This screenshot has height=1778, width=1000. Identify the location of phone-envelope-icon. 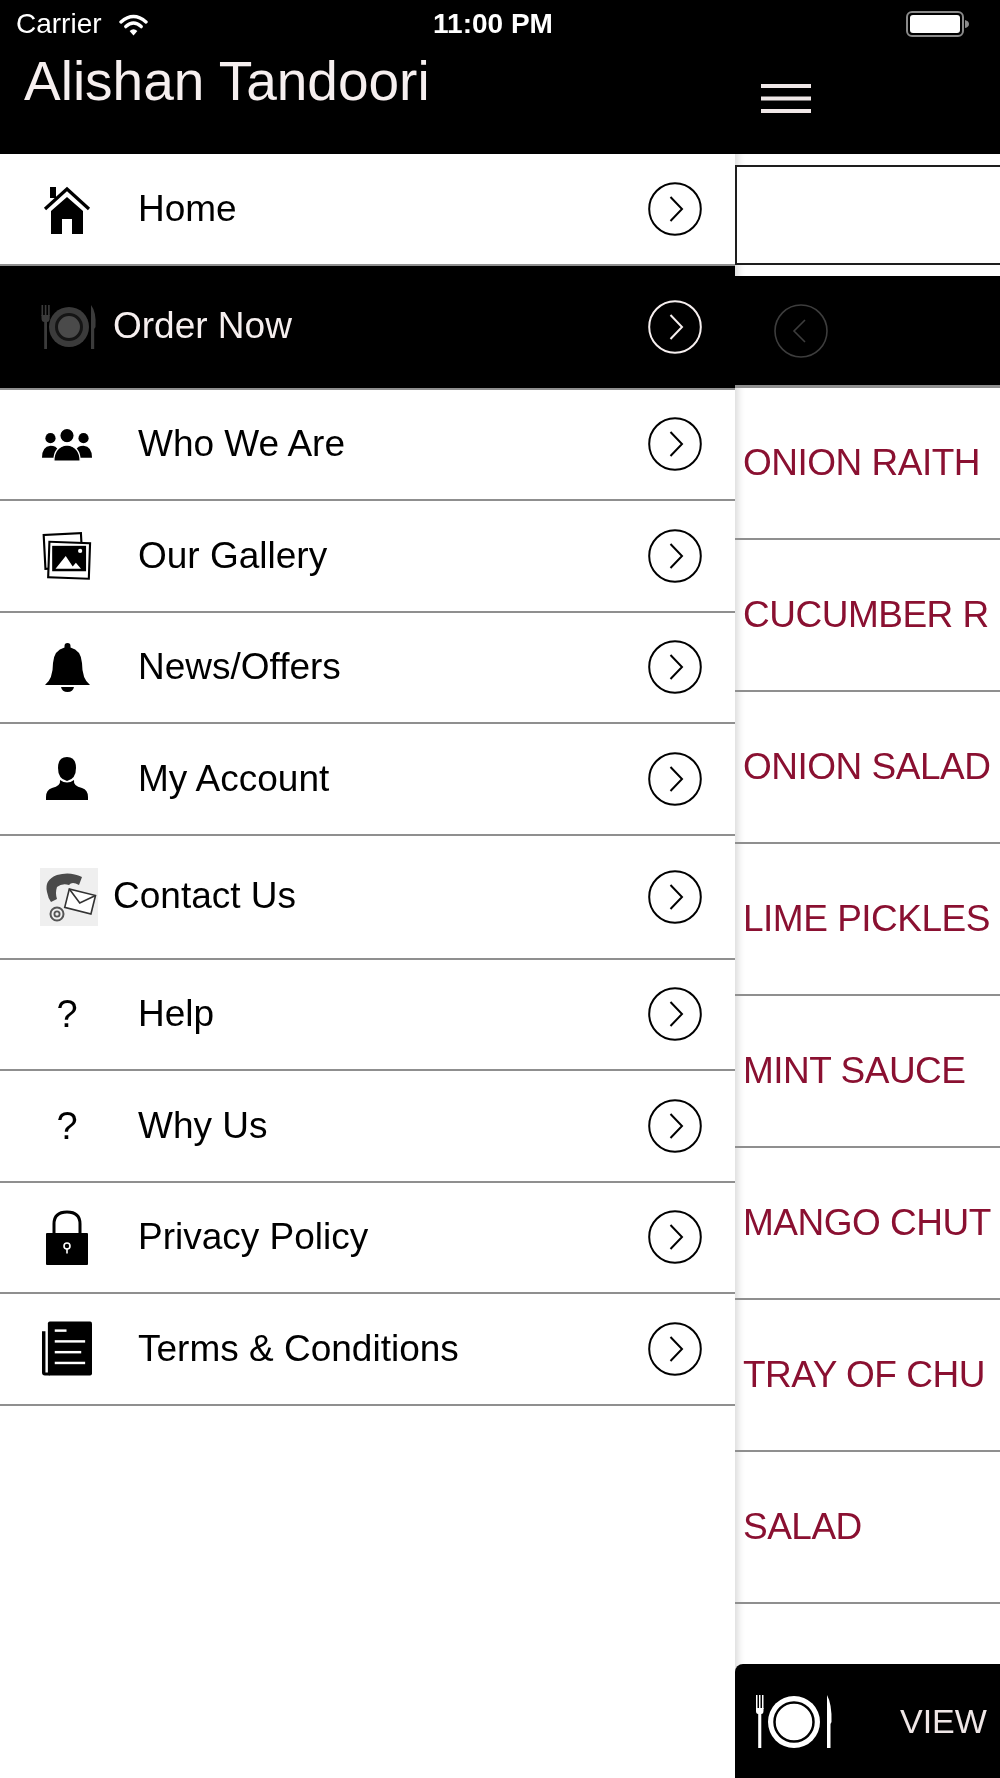
(68, 896).